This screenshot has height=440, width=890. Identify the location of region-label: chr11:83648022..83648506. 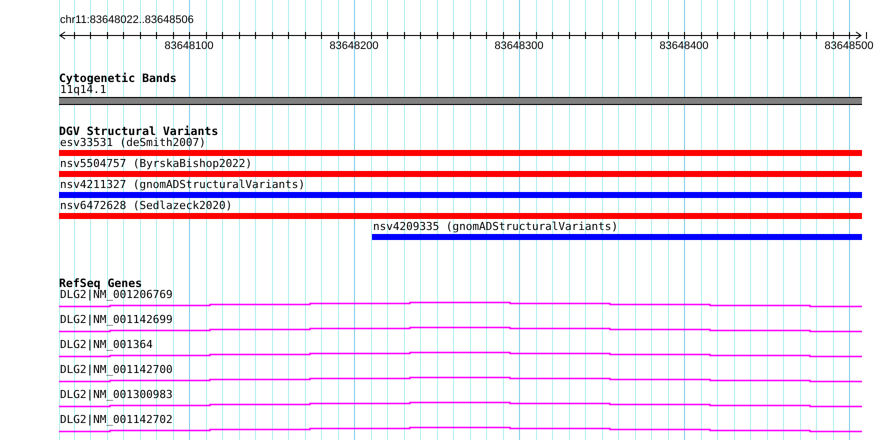
(126, 20).